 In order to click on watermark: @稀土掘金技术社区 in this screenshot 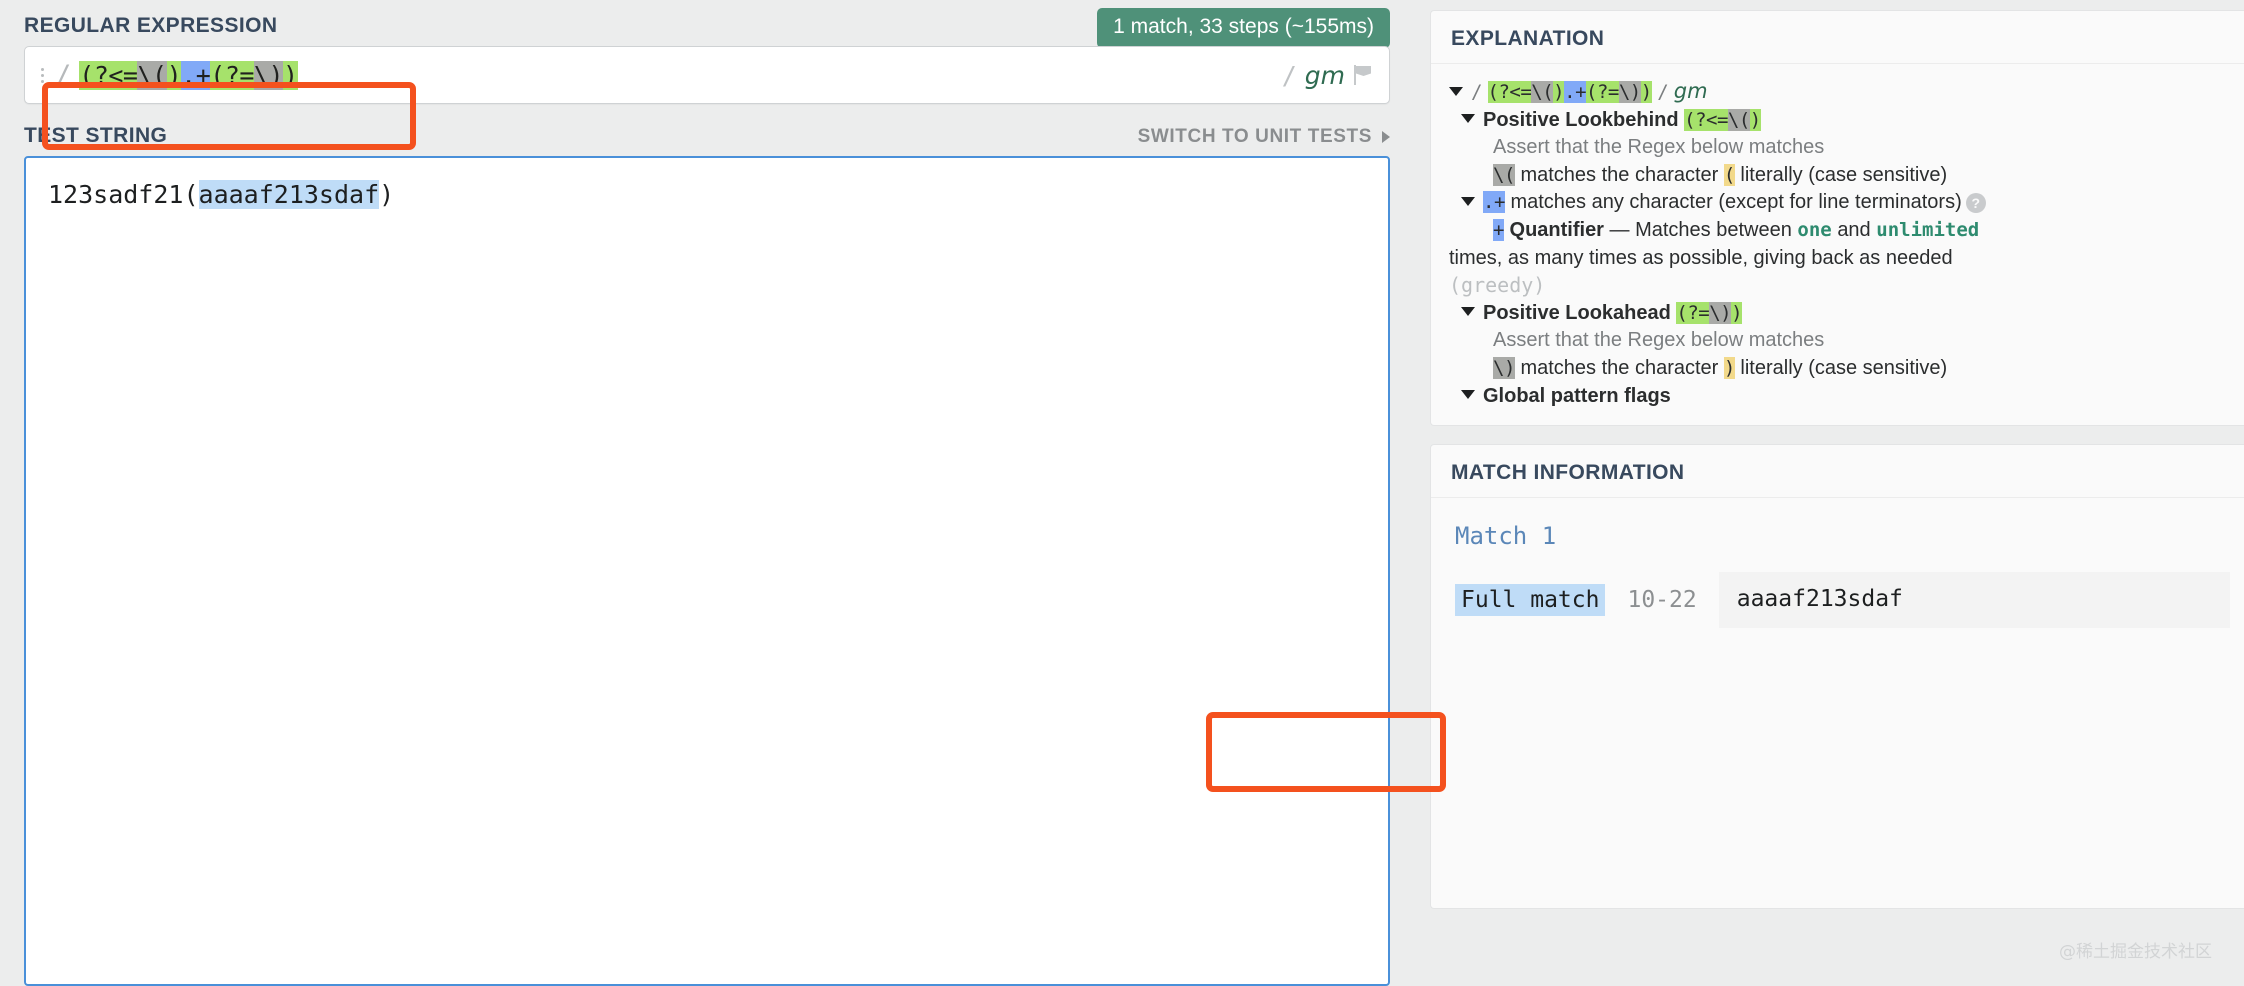, I will do `click(2135, 952)`.